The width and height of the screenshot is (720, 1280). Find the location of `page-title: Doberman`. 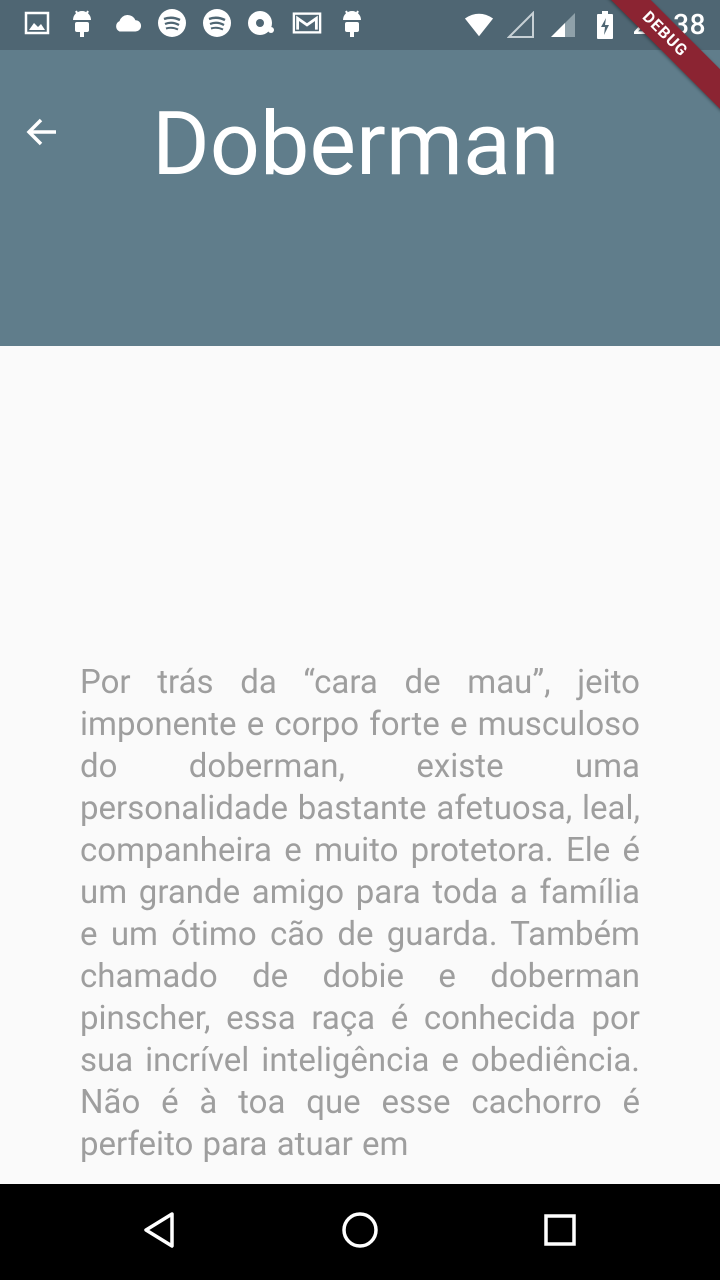

page-title: Doberman is located at coordinates (356, 144).